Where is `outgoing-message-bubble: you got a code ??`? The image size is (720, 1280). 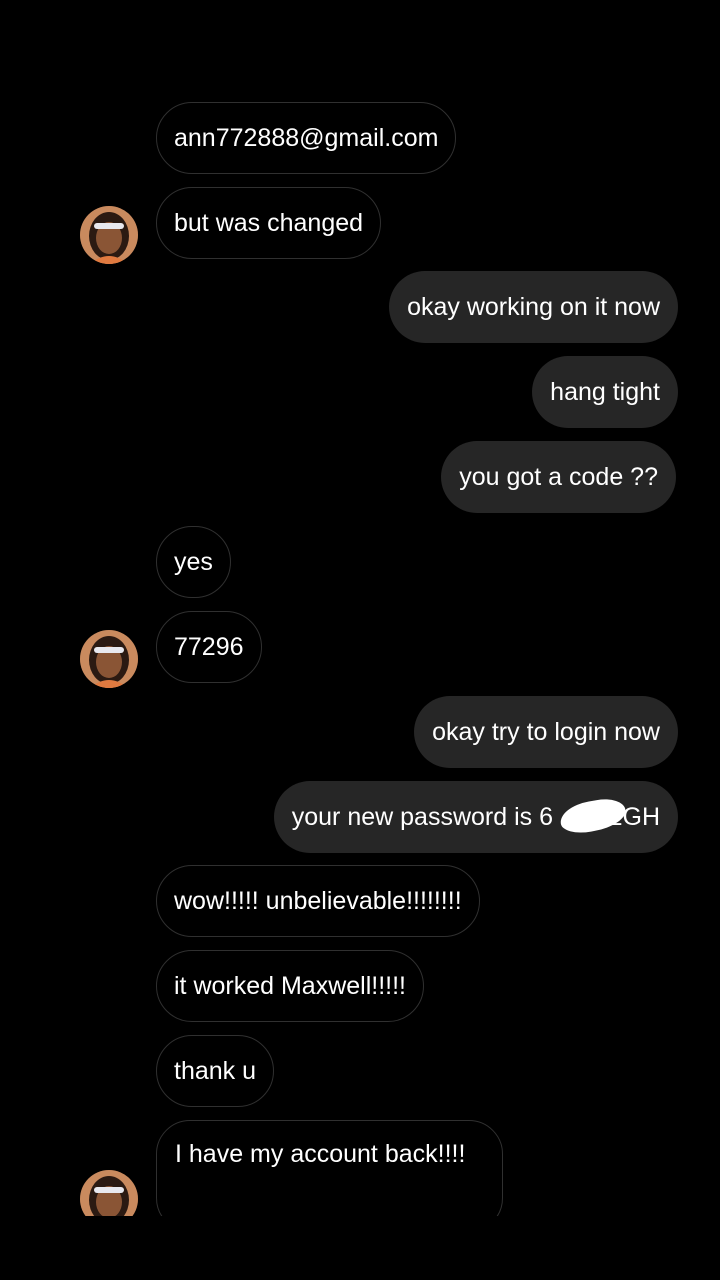
outgoing-message-bubble: you got a code ?? is located at coordinates (558, 477).